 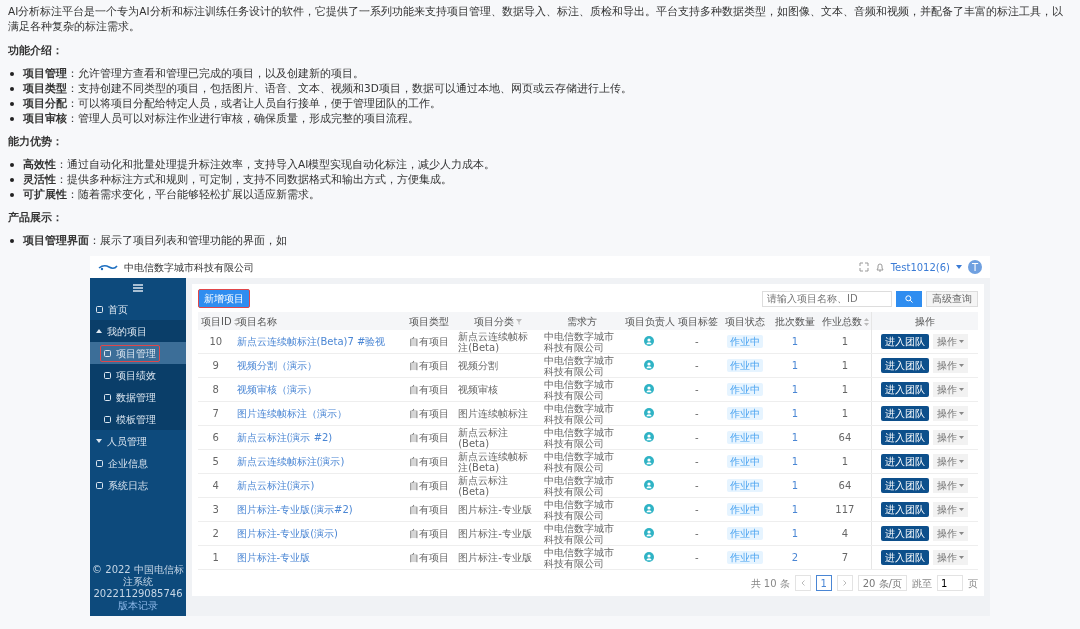 What do you see at coordinates (494, 413) in the screenshot?
I see `table-cell-text: 图片连续帧标注` at bounding box center [494, 413].